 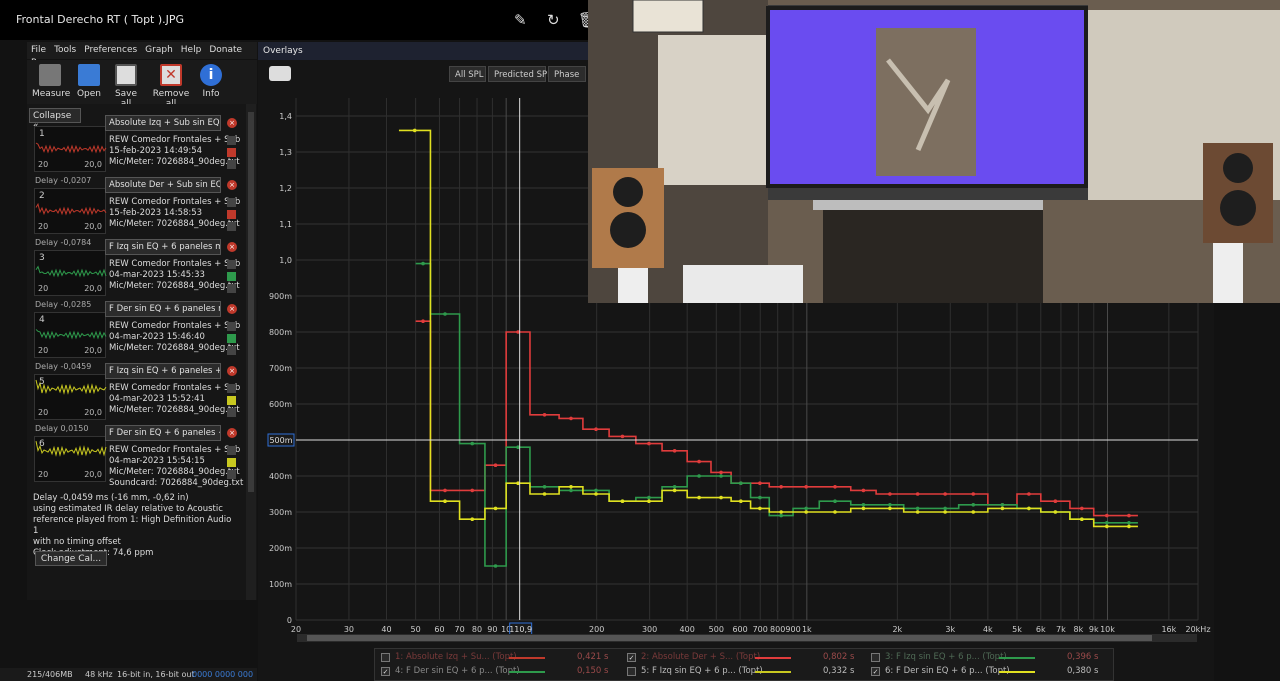 I want to click on menu-help: Help, so click(x=191, y=48).